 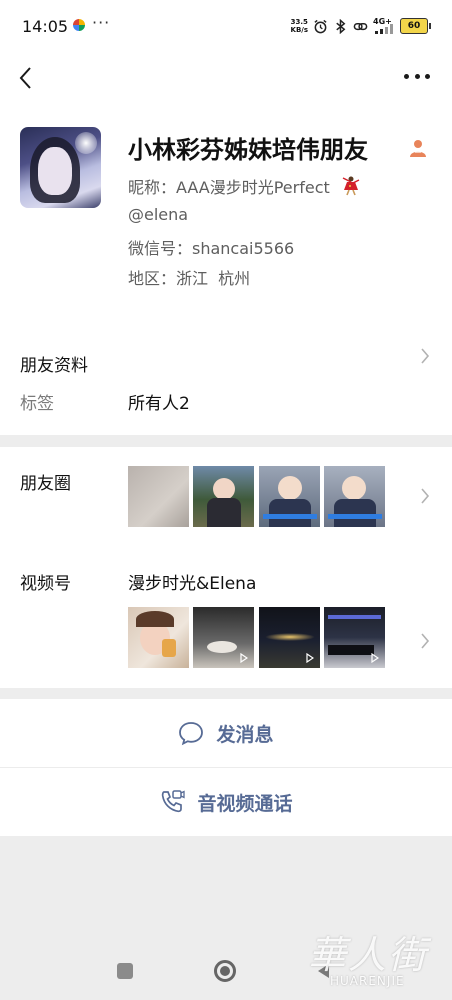 I want to click on nickname-line: 昵称：AAA漫步时光Perfect, so click(x=244, y=186).